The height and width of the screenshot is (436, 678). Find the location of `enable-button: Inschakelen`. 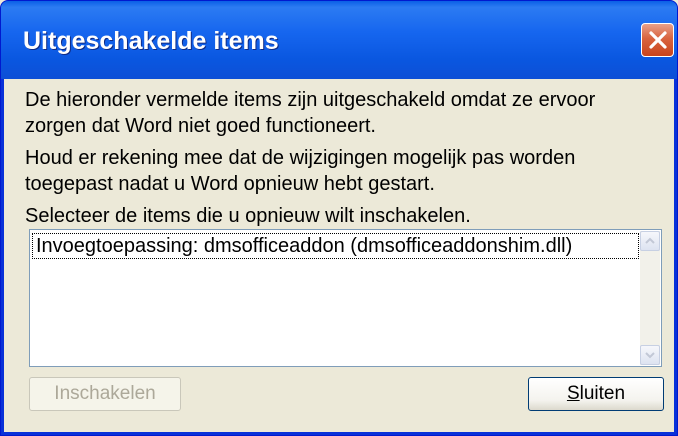

enable-button: Inschakelen is located at coordinates (105, 394).